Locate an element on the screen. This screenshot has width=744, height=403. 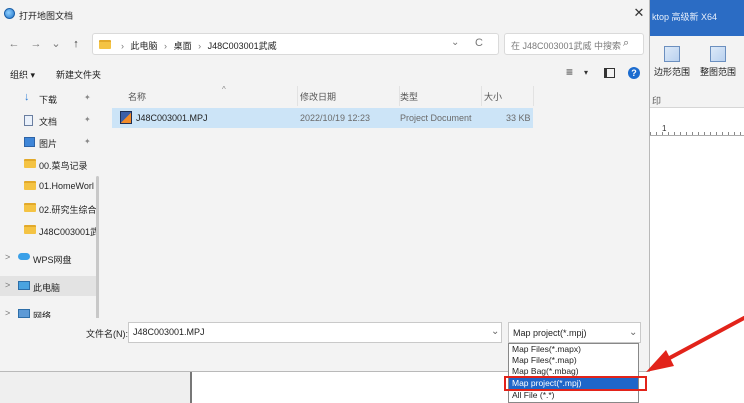
sort-ascending-icon: ^ is located at coordinates (224, 89).